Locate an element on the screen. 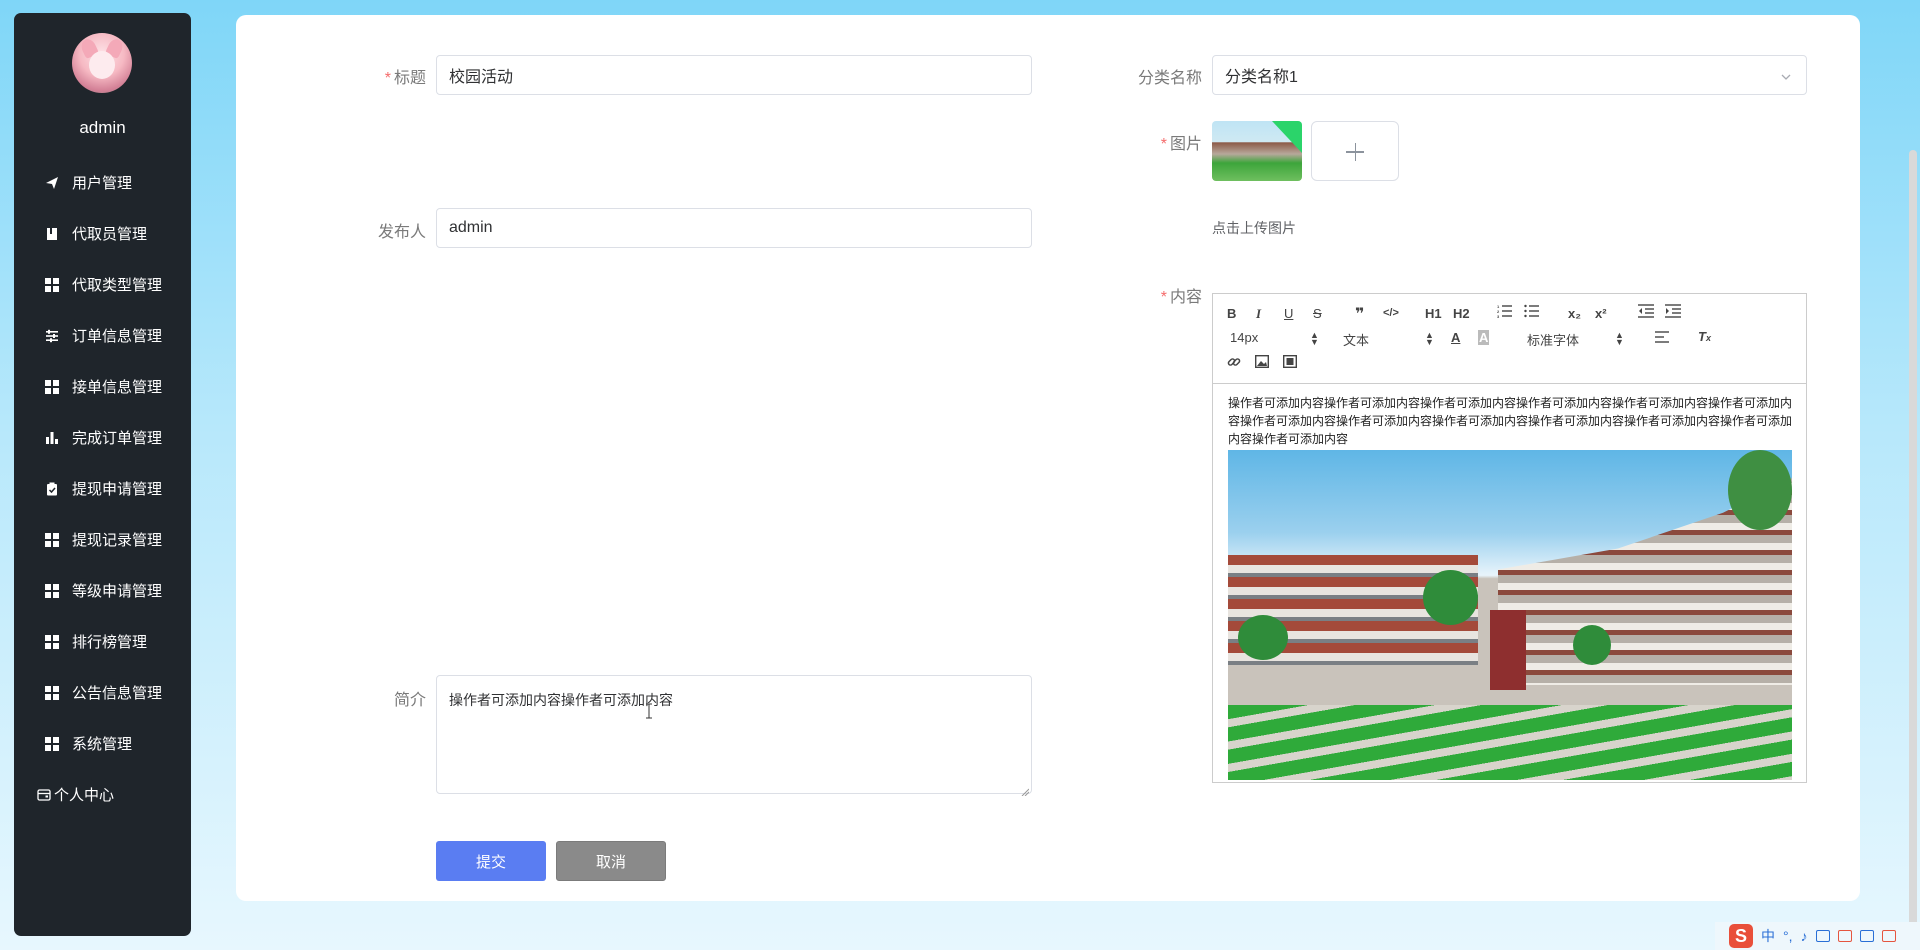 This screenshot has height=950, width=1920. sidebar-item-label: 用户管理 is located at coordinates (102, 183).